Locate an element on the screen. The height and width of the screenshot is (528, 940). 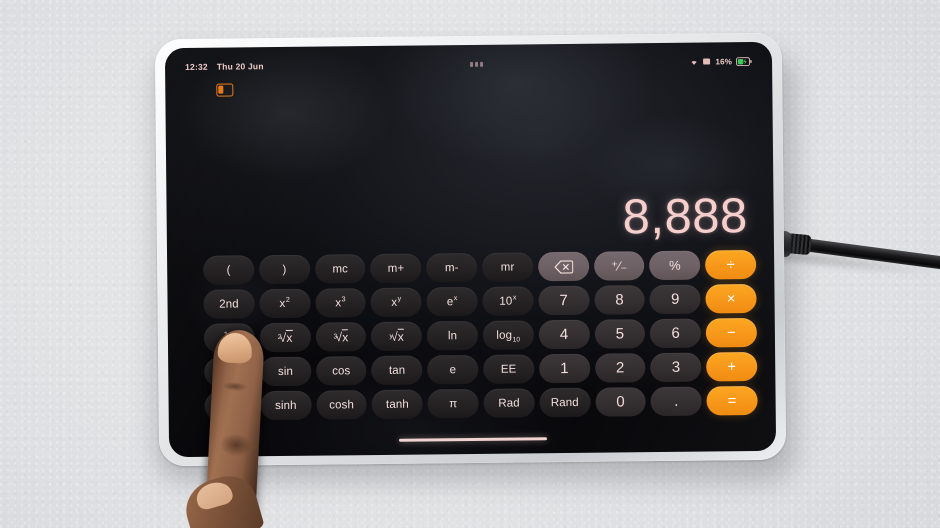
key-e-power-x-label: ex is located at coordinates (452, 300).